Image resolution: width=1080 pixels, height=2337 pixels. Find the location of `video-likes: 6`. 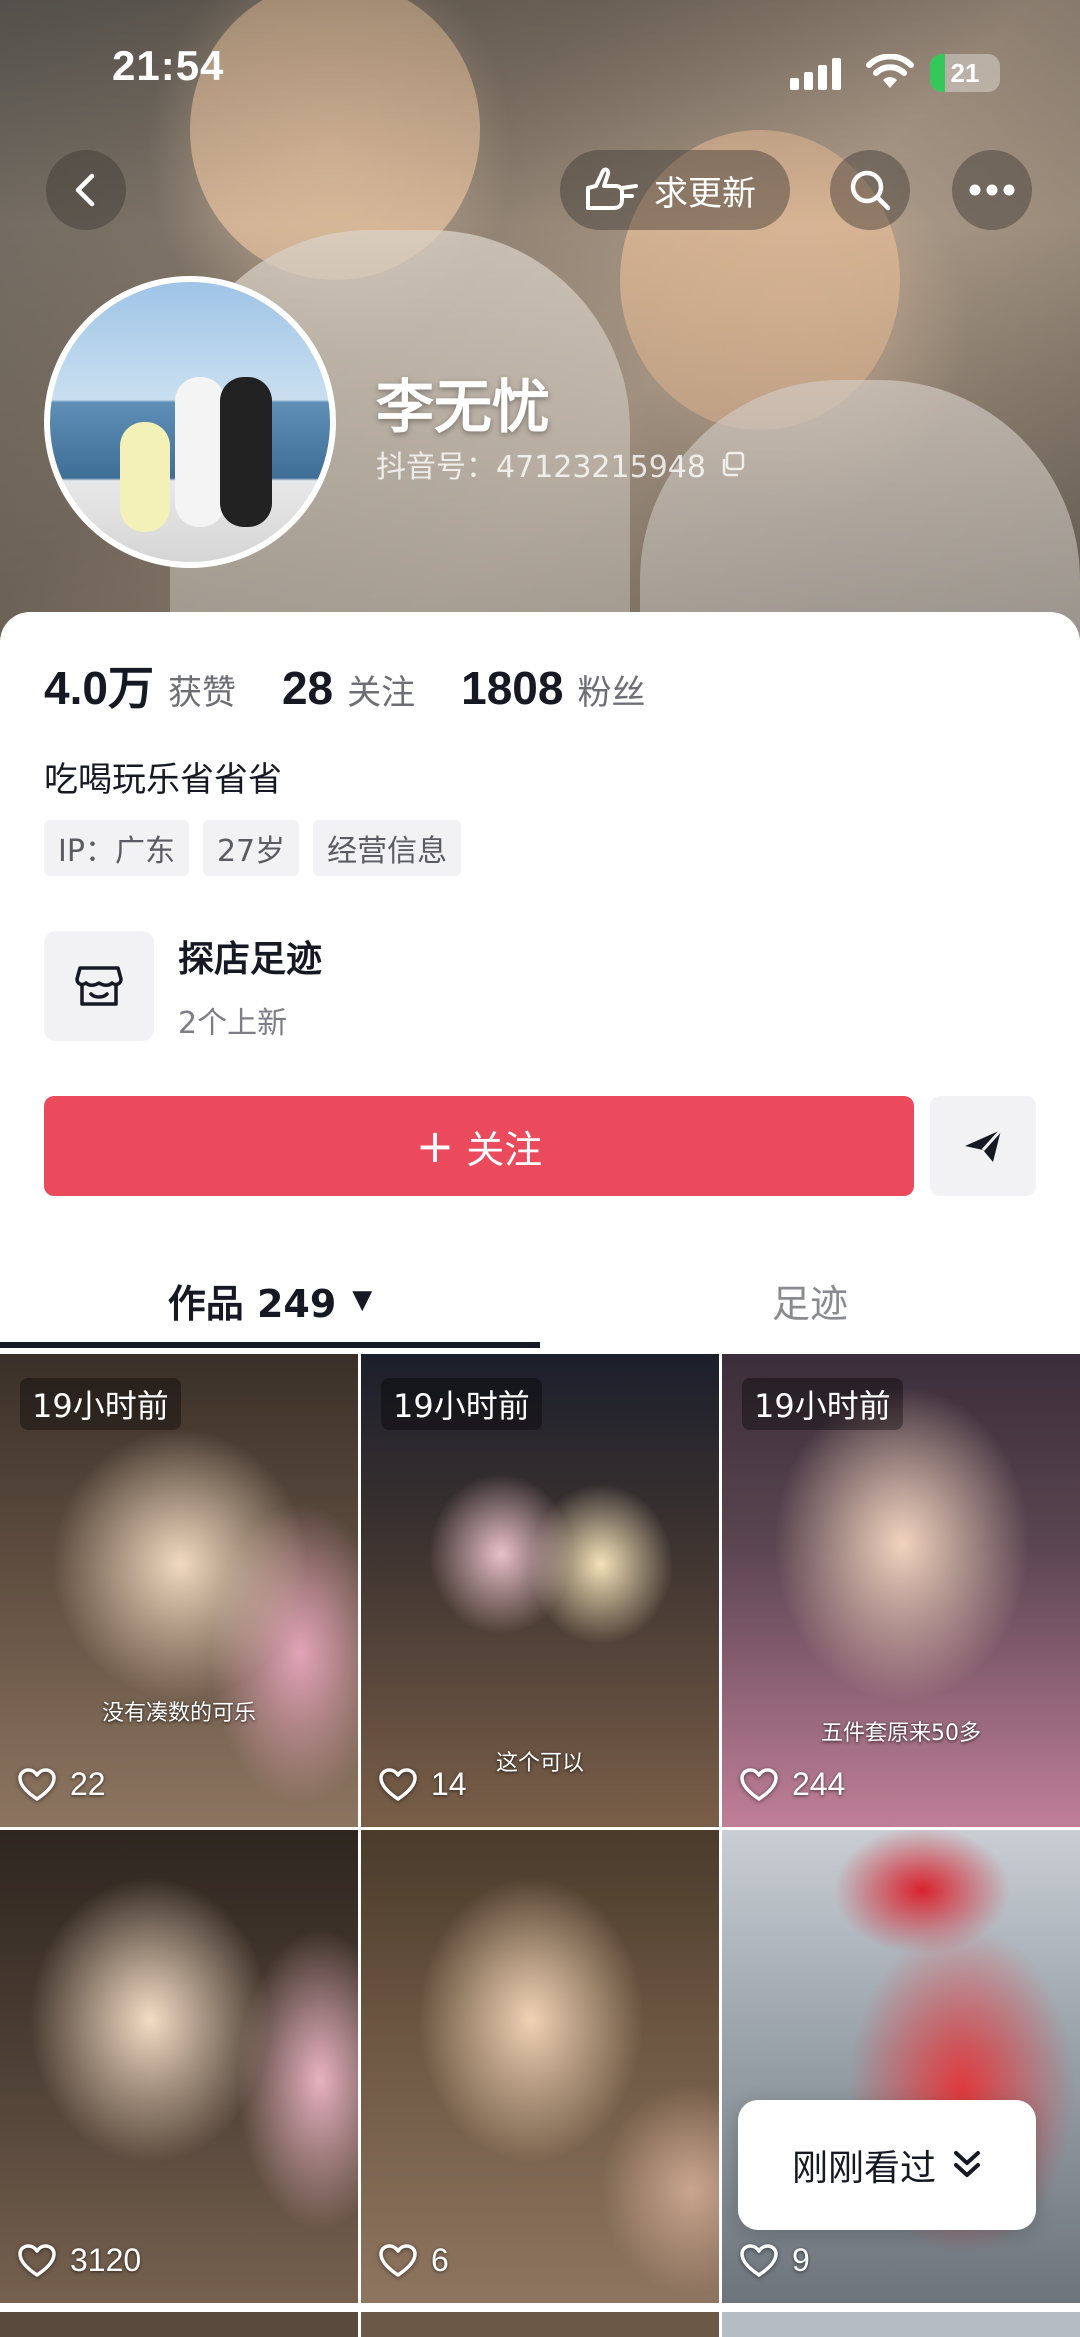

video-likes: 6 is located at coordinates (414, 2260).